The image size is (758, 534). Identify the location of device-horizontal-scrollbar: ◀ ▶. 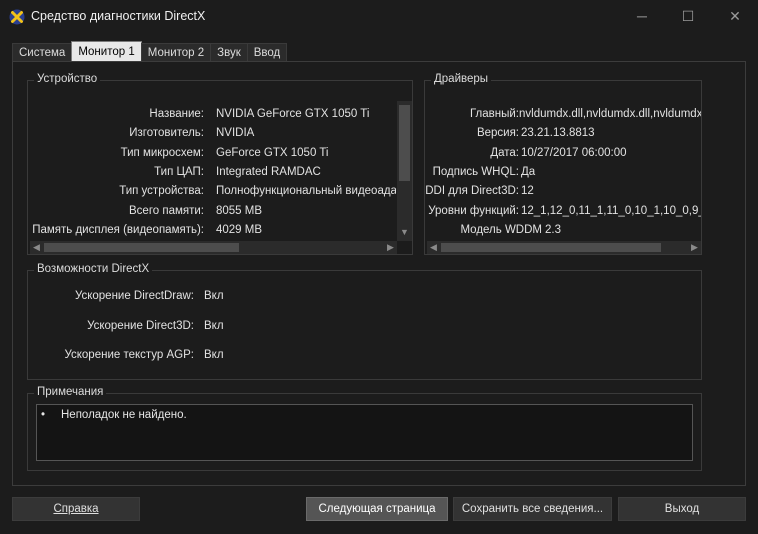
(213, 247).